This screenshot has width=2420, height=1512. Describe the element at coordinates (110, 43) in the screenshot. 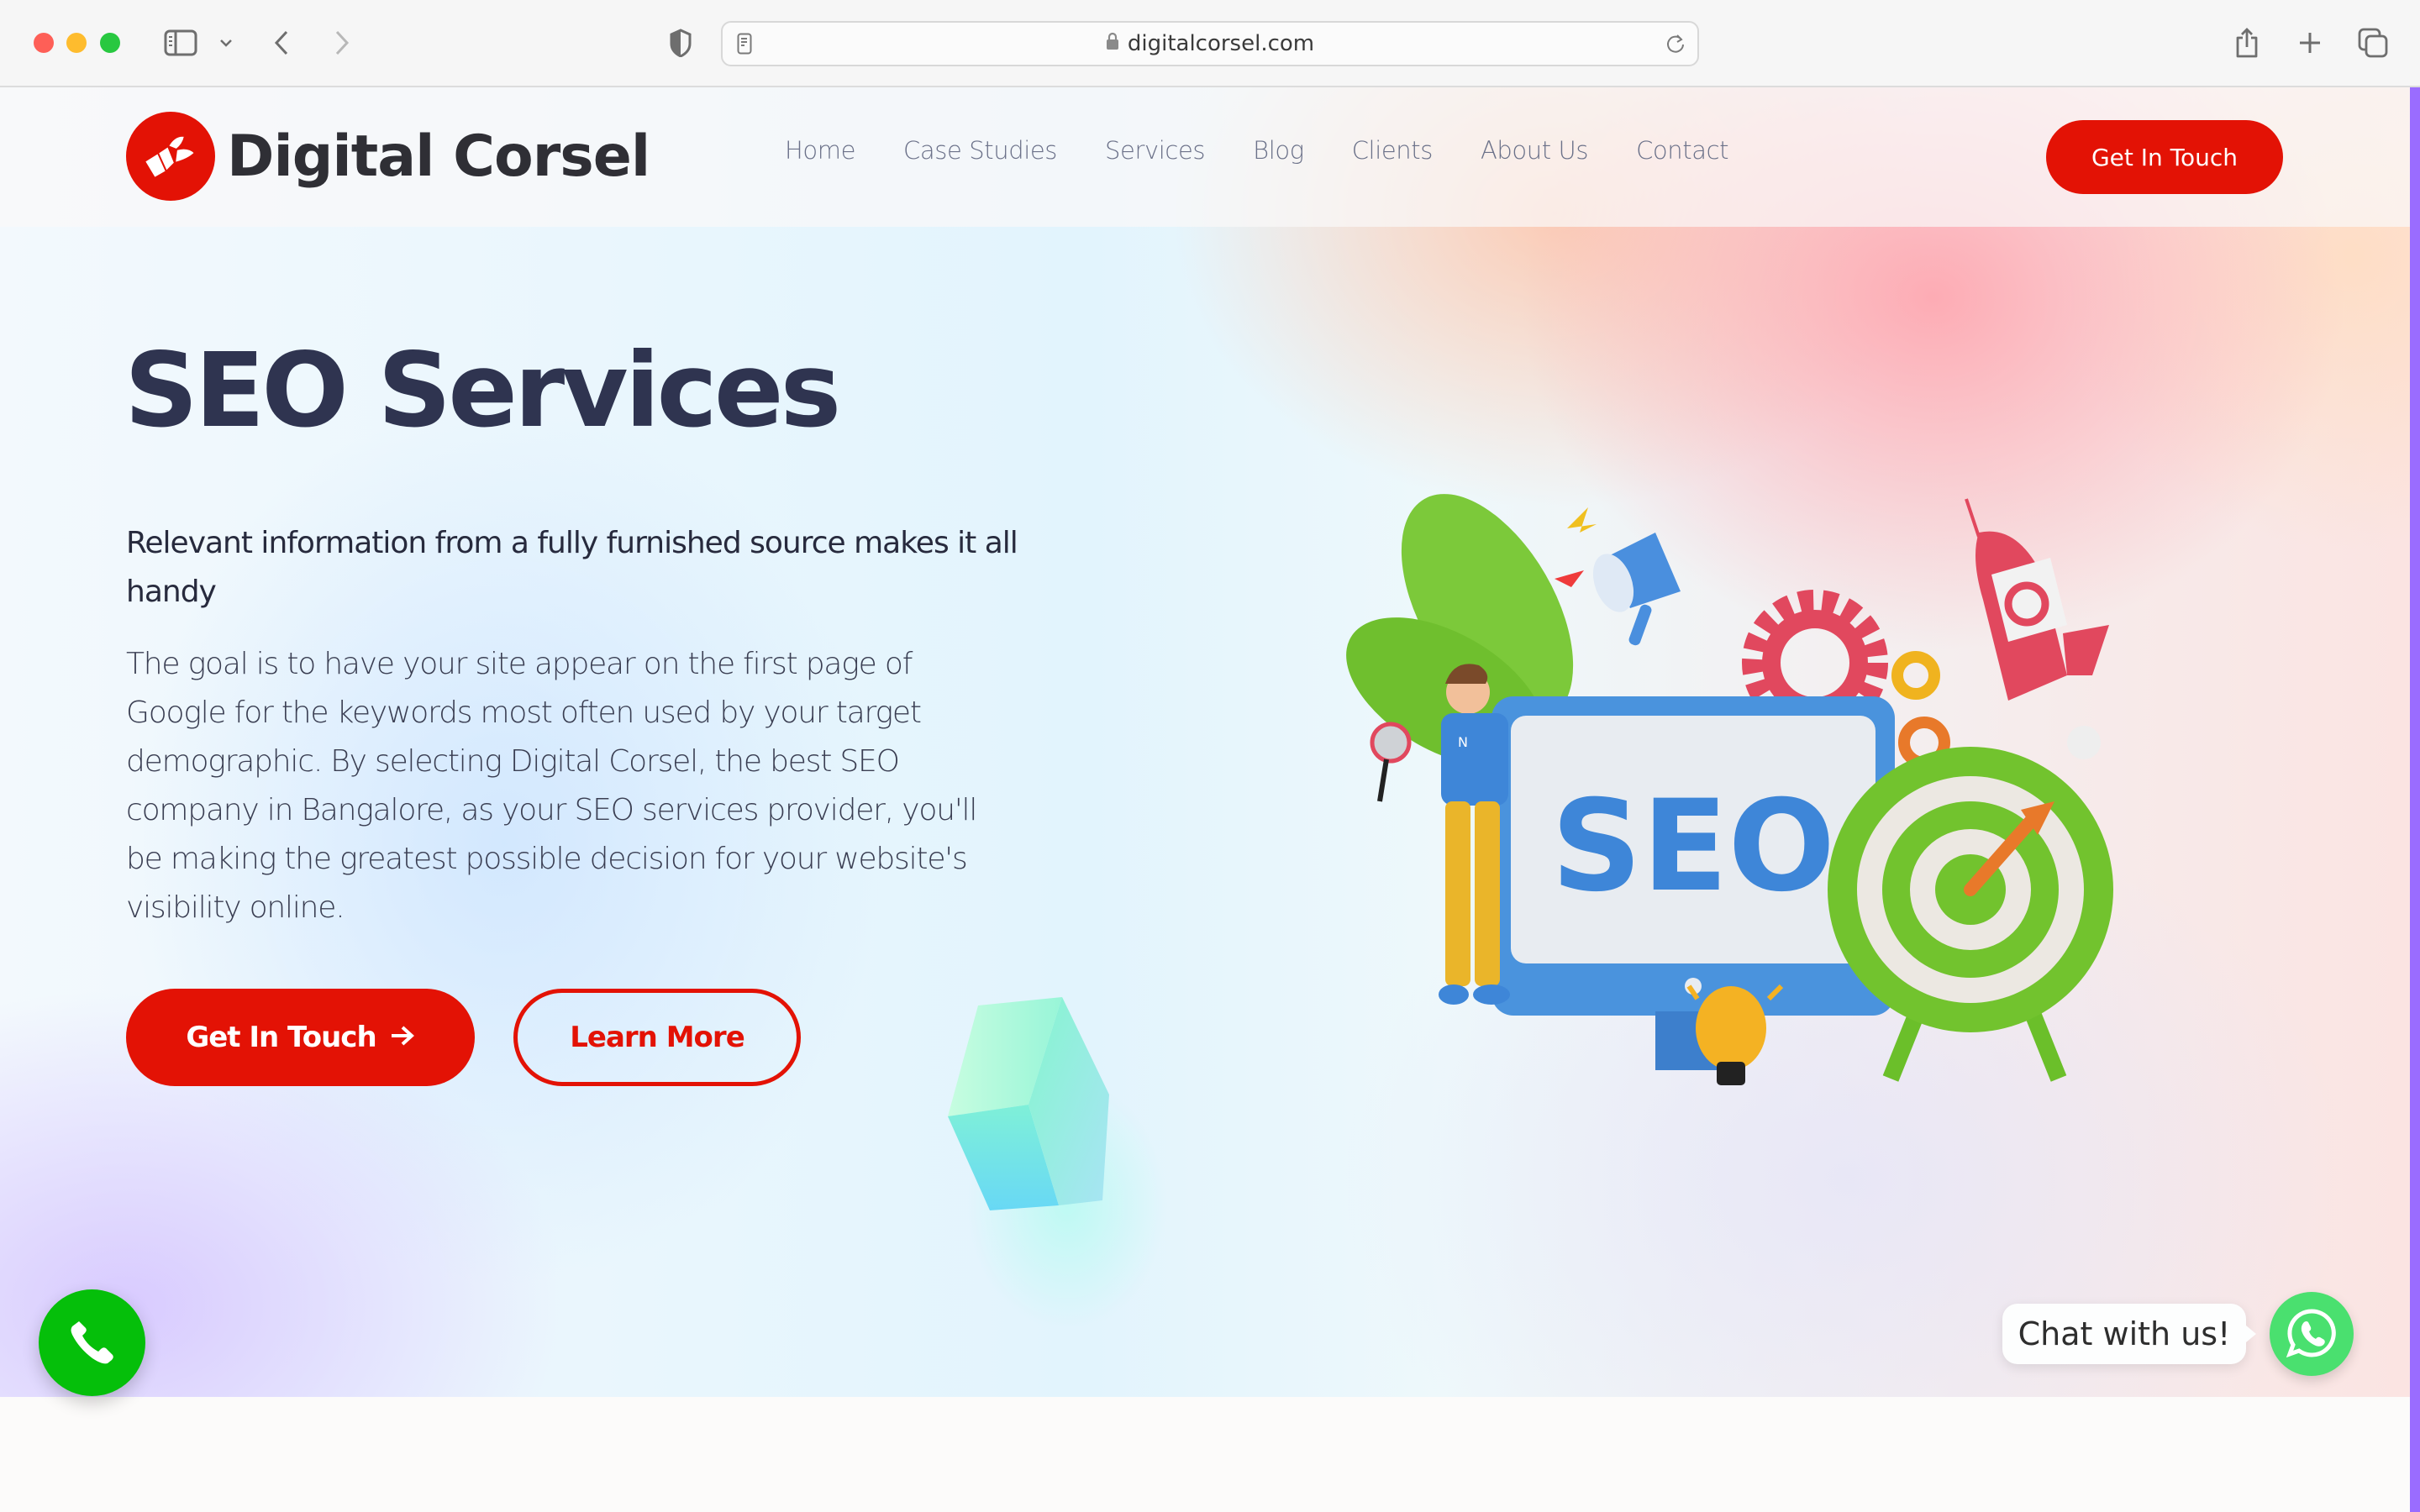

I see `zoom-window-button` at that location.